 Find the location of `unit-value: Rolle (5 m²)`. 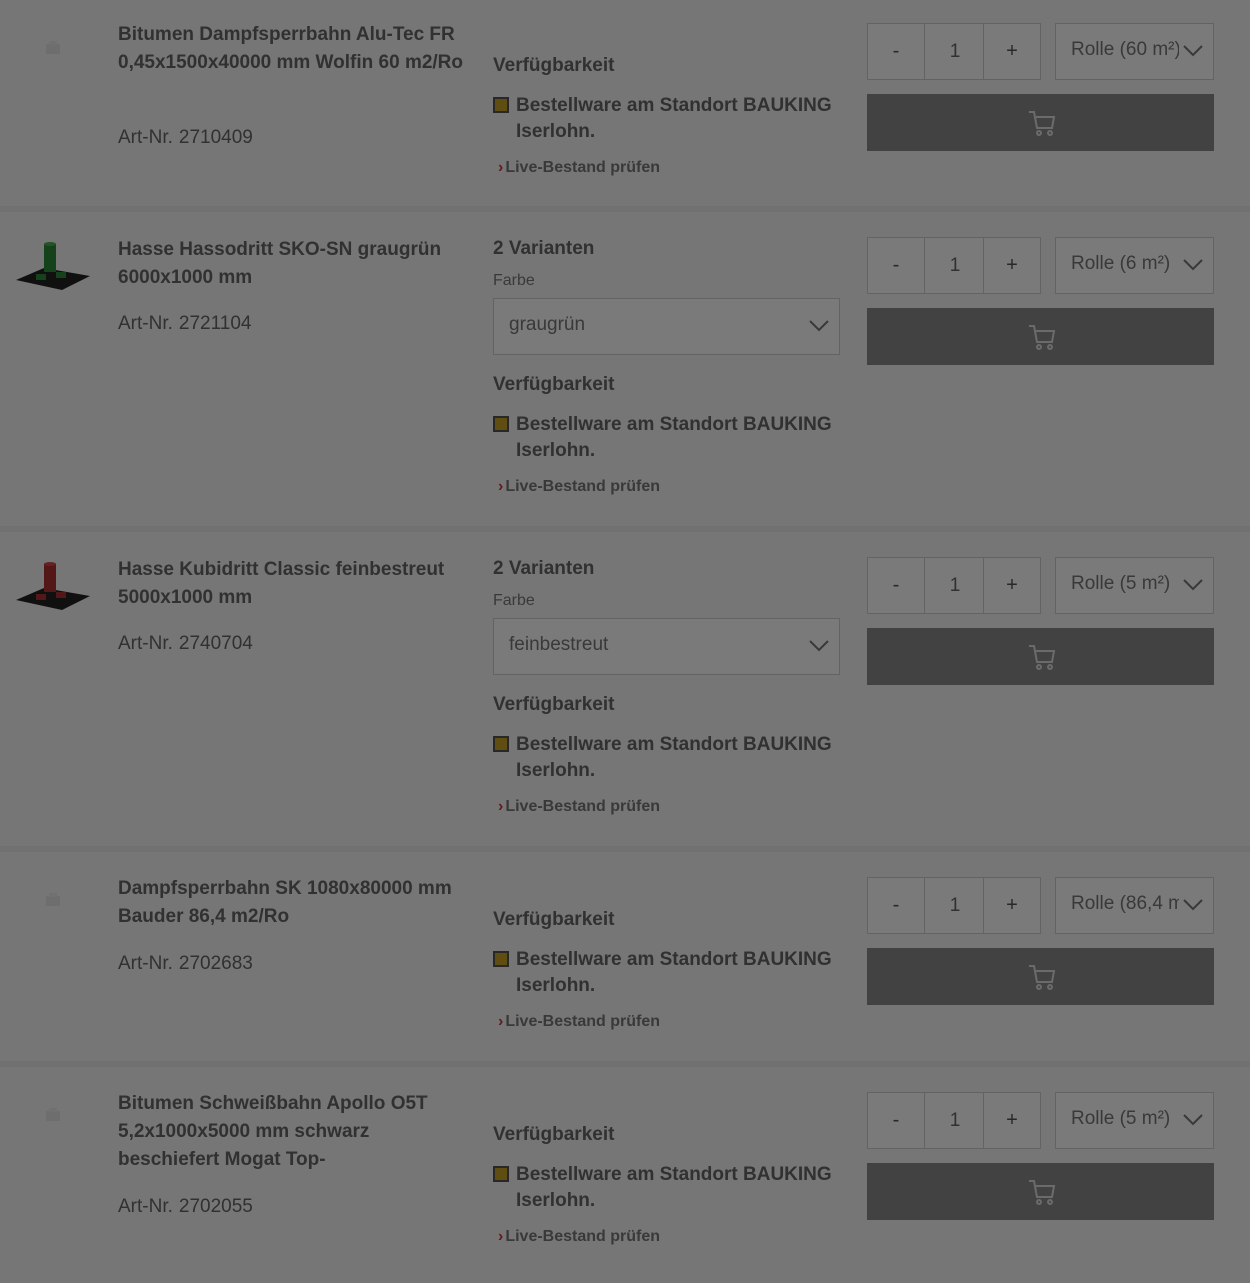

unit-value: Rolle (5 m²) is located at coordinates (1121, 583).